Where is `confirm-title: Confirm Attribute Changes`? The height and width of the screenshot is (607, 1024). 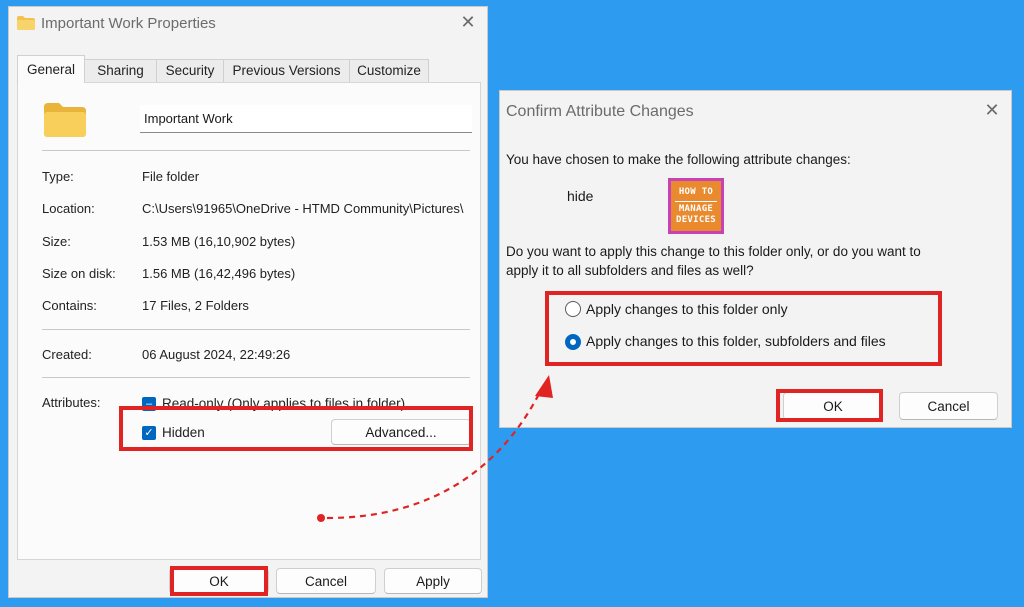
confirm-title: Confirm Attribute Changes is located at coordinates (600, 111).